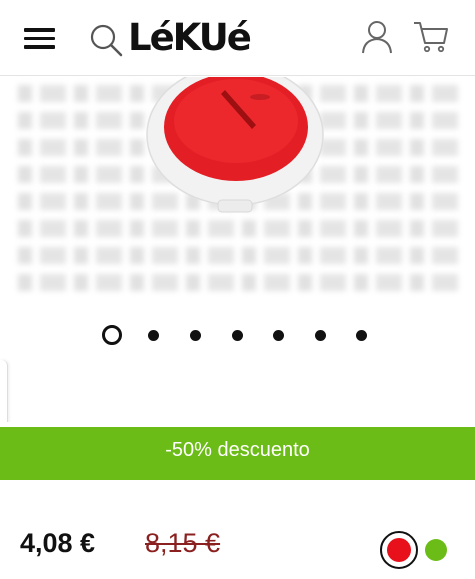 This screenshot has width=475, height=579. I want to click on cart-icon, so click(431, 37).